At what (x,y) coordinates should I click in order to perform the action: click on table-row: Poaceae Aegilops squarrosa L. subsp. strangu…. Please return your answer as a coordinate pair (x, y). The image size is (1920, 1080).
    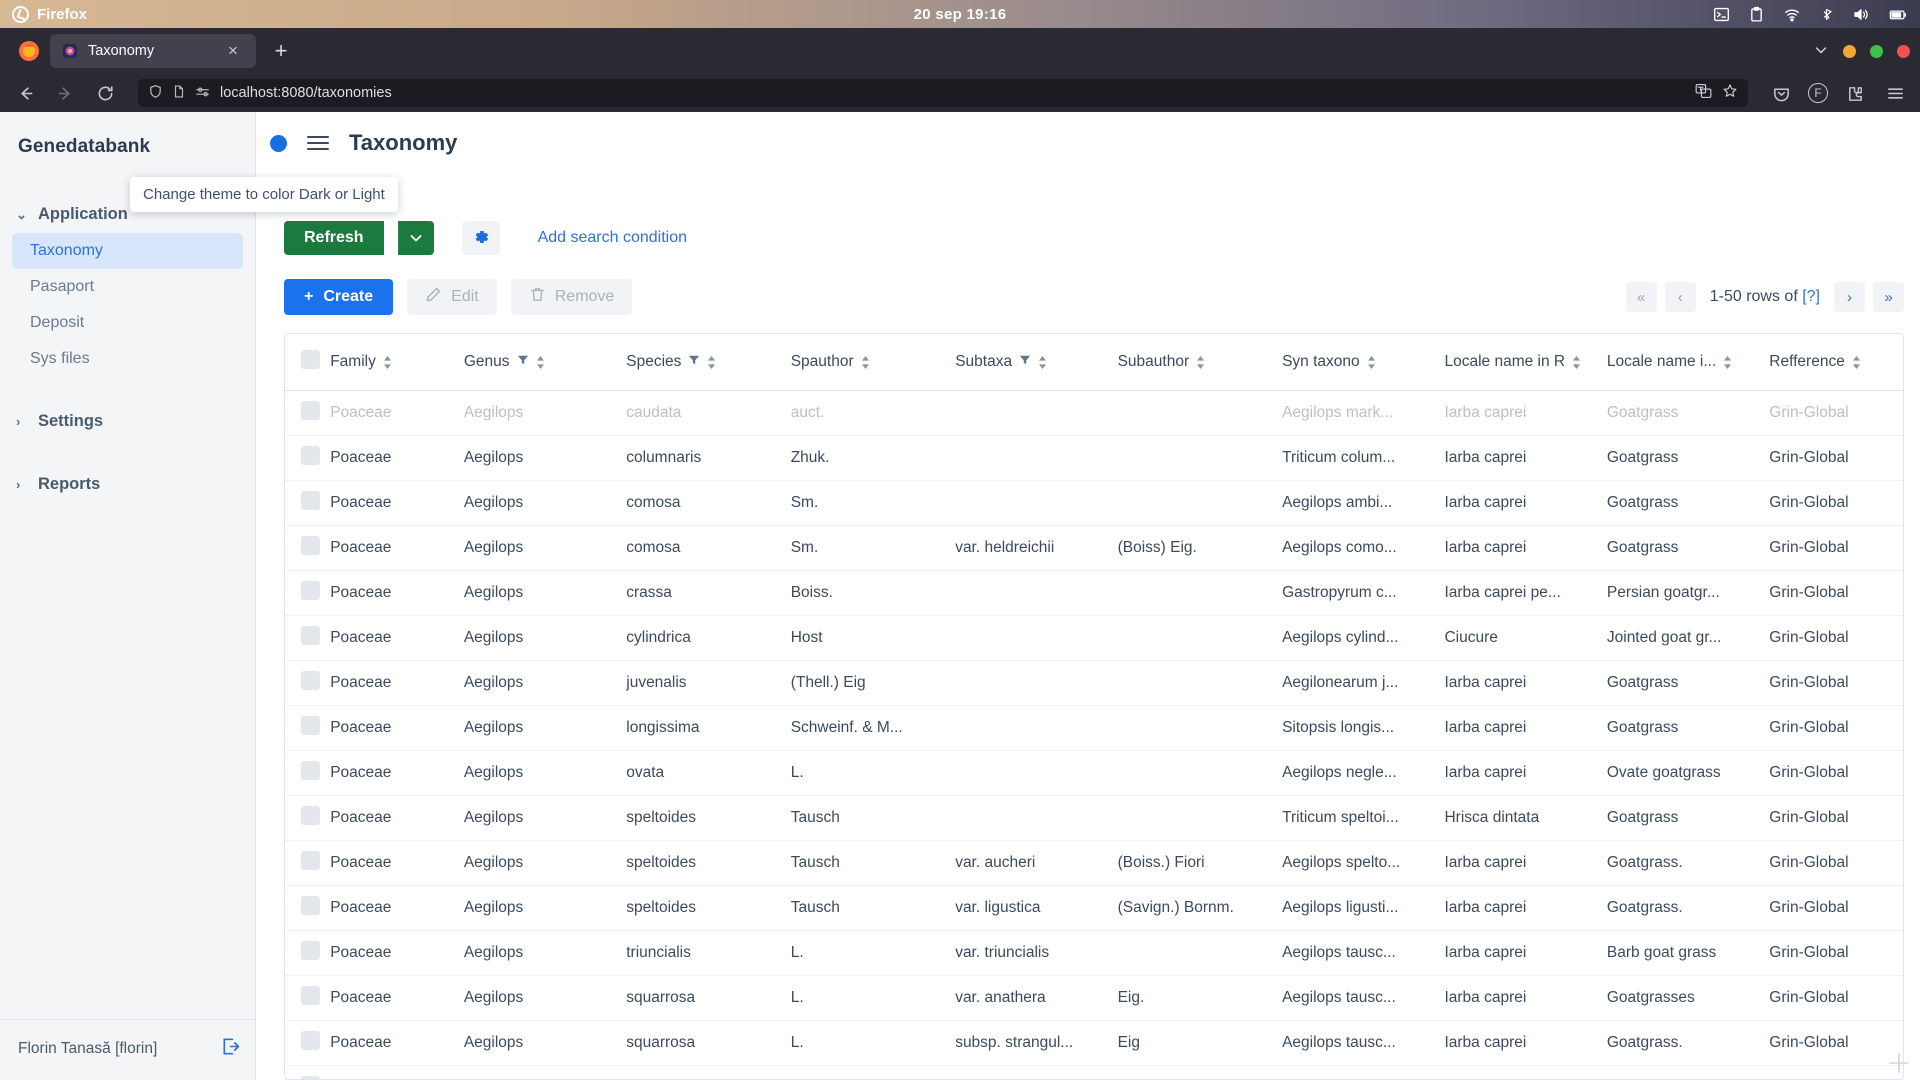
    Looking at the image, I should click on (1094, 1043).